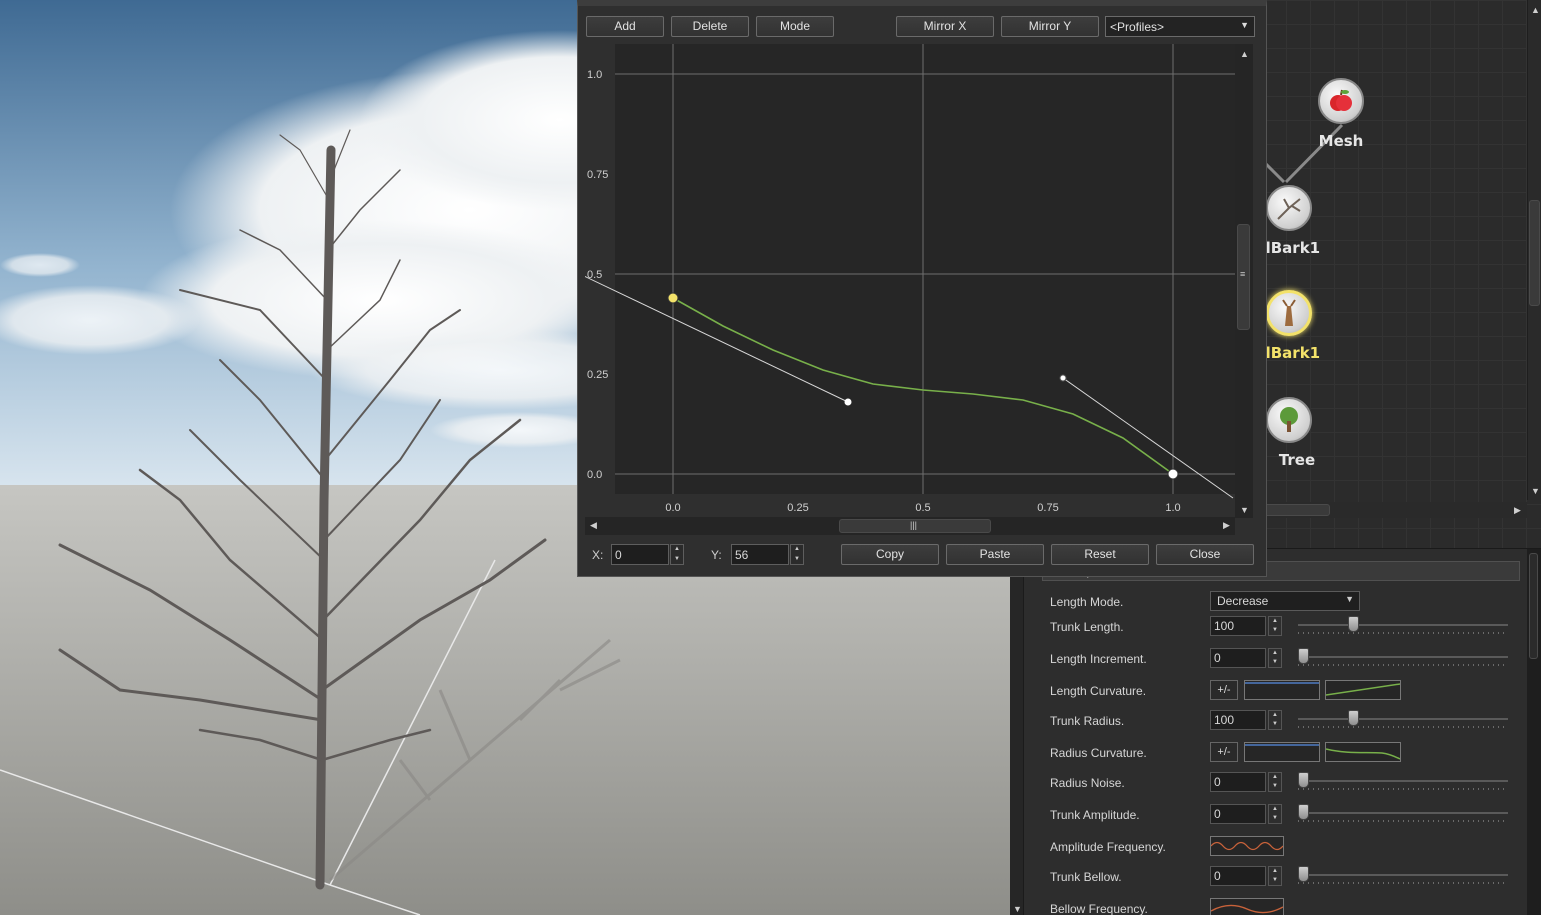 The height and width of the screenshot is (915, 1541). I want to click on length-curvature-label: Length Curvature., so click(1098, 691).